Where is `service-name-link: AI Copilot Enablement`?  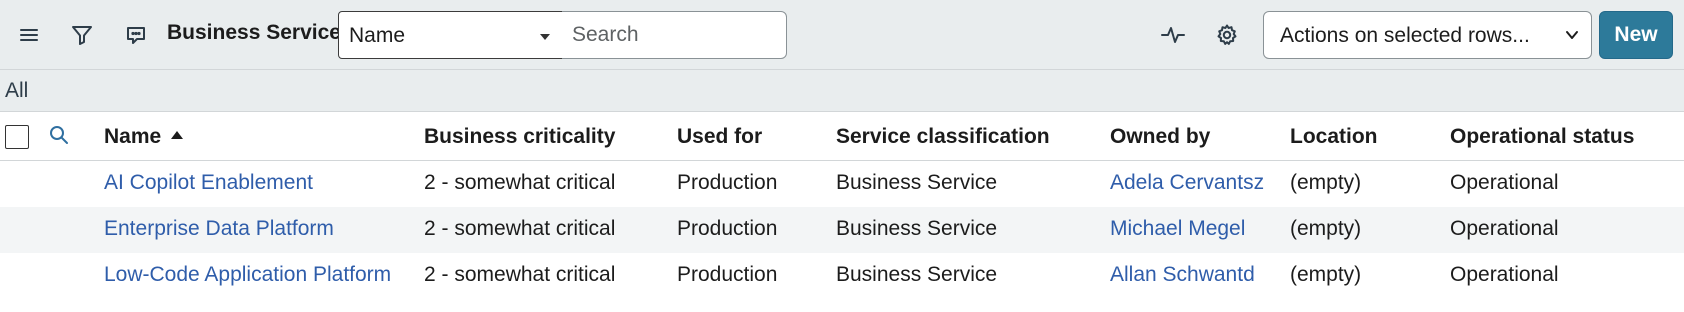
service-name-link: AI Copilot Enablement is located at coordinates (208, 183).